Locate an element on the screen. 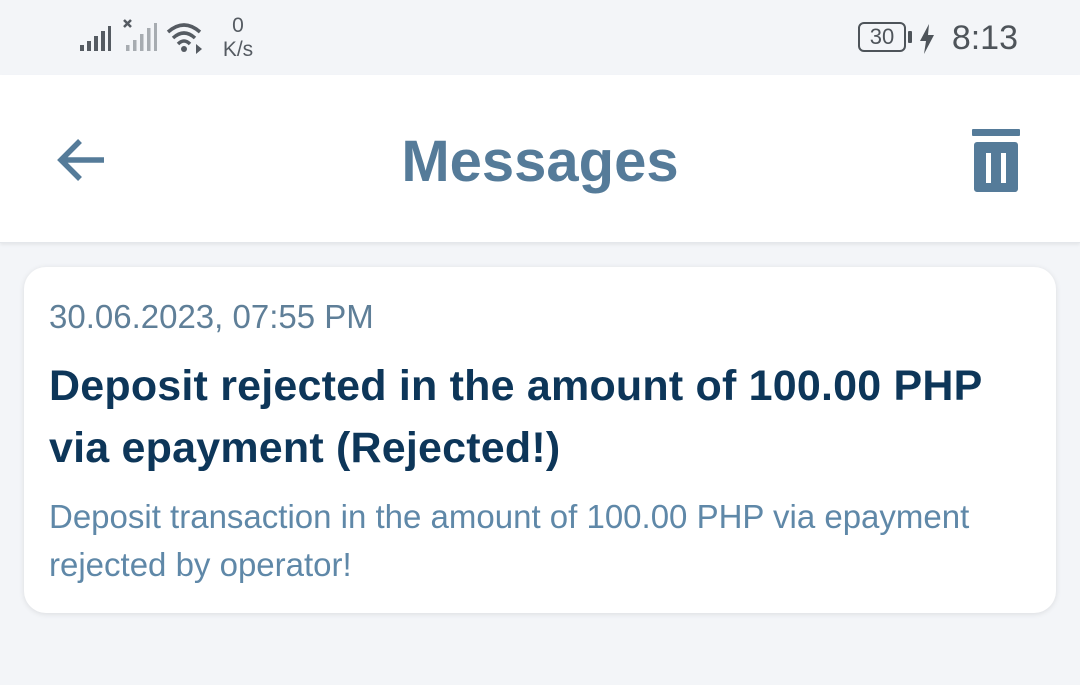  wifi-icon is located at coordinates (184, 38).